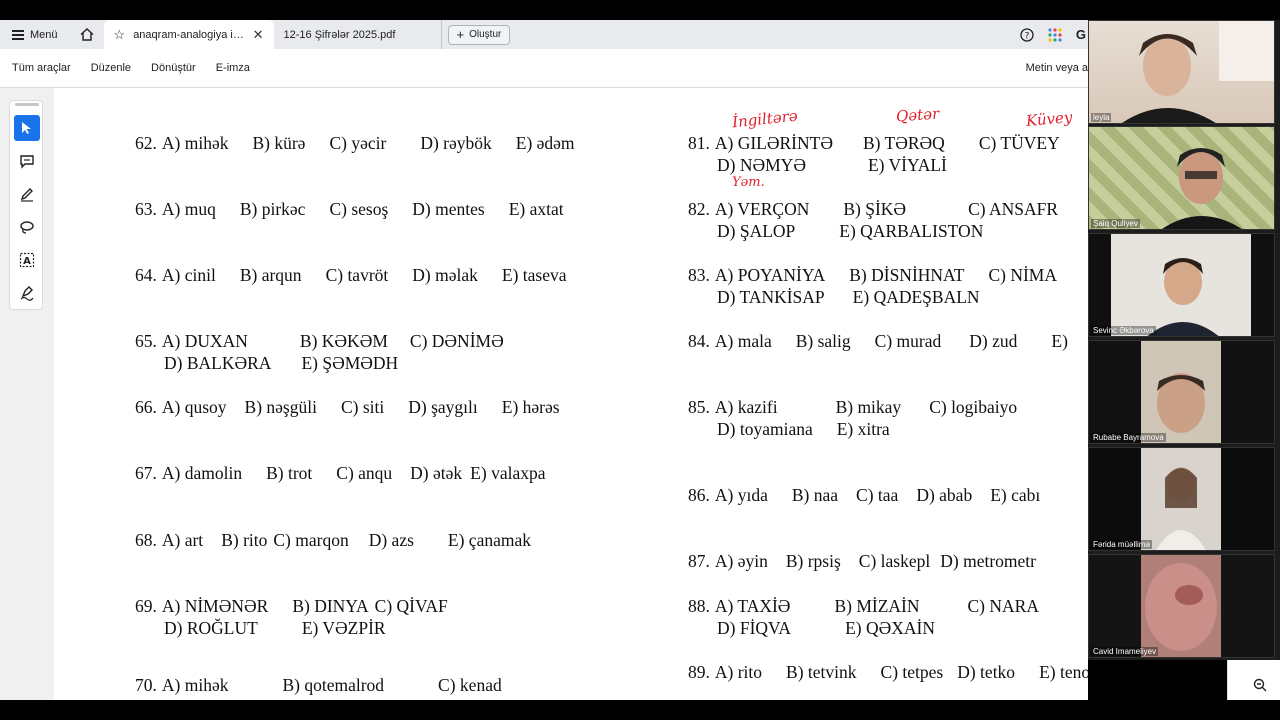  I want to click on tab-anaqram: ☆ anaqram-analogiya ilk... ✕, so click(188, 34).